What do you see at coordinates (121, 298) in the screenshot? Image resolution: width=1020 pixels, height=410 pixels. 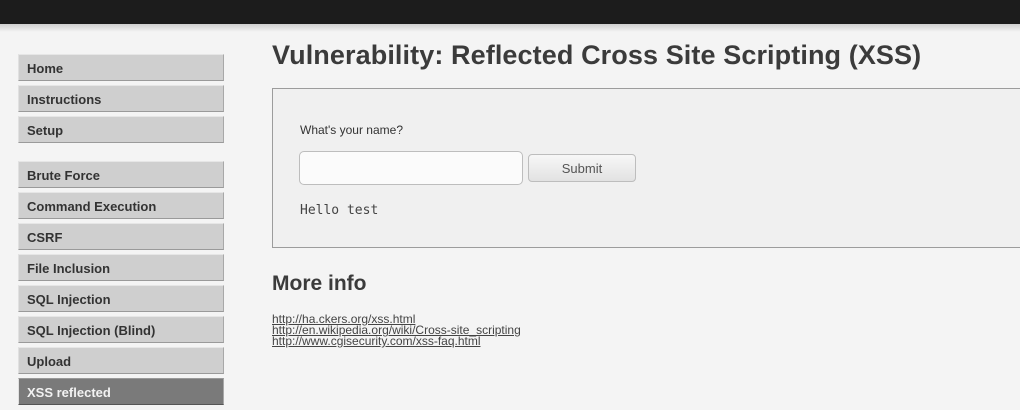 I see `menu-item-sql-injection: SQL Injection` at bounding box center [121, 298].